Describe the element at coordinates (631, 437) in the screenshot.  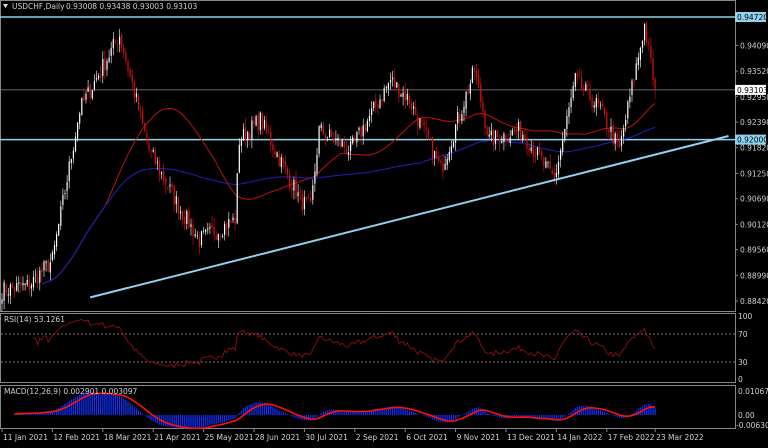
I see `date-tick-label: 17 Feb 2022` at that location.